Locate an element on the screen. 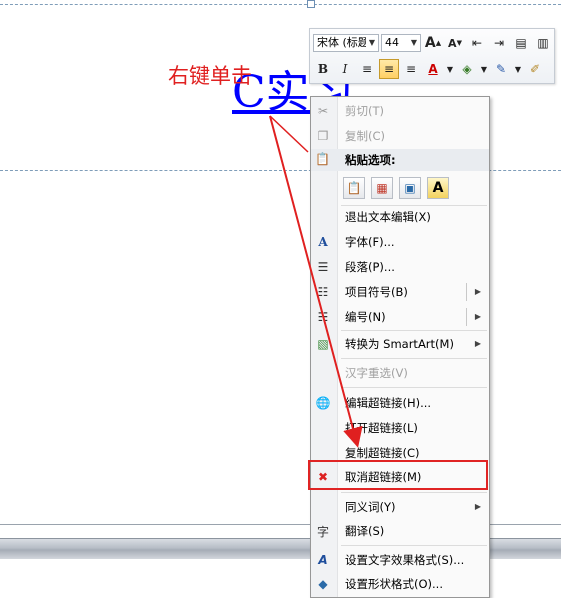  annotation-arrow is located at coordinates (316, 281).